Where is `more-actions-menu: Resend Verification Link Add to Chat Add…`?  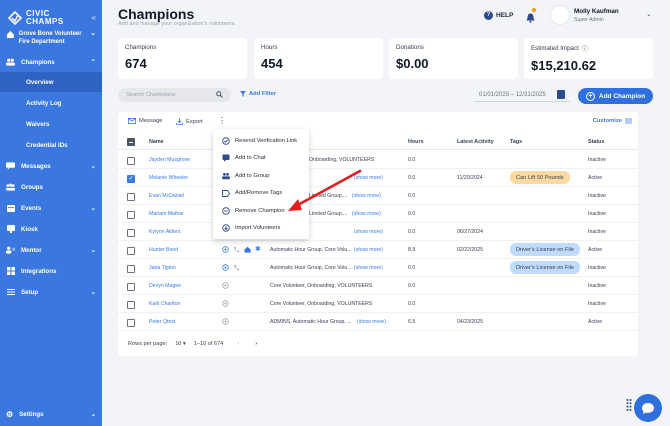 more-actions-menu: Resend Verification Link Add to Chat Add… is located at coordinates (261, 184).